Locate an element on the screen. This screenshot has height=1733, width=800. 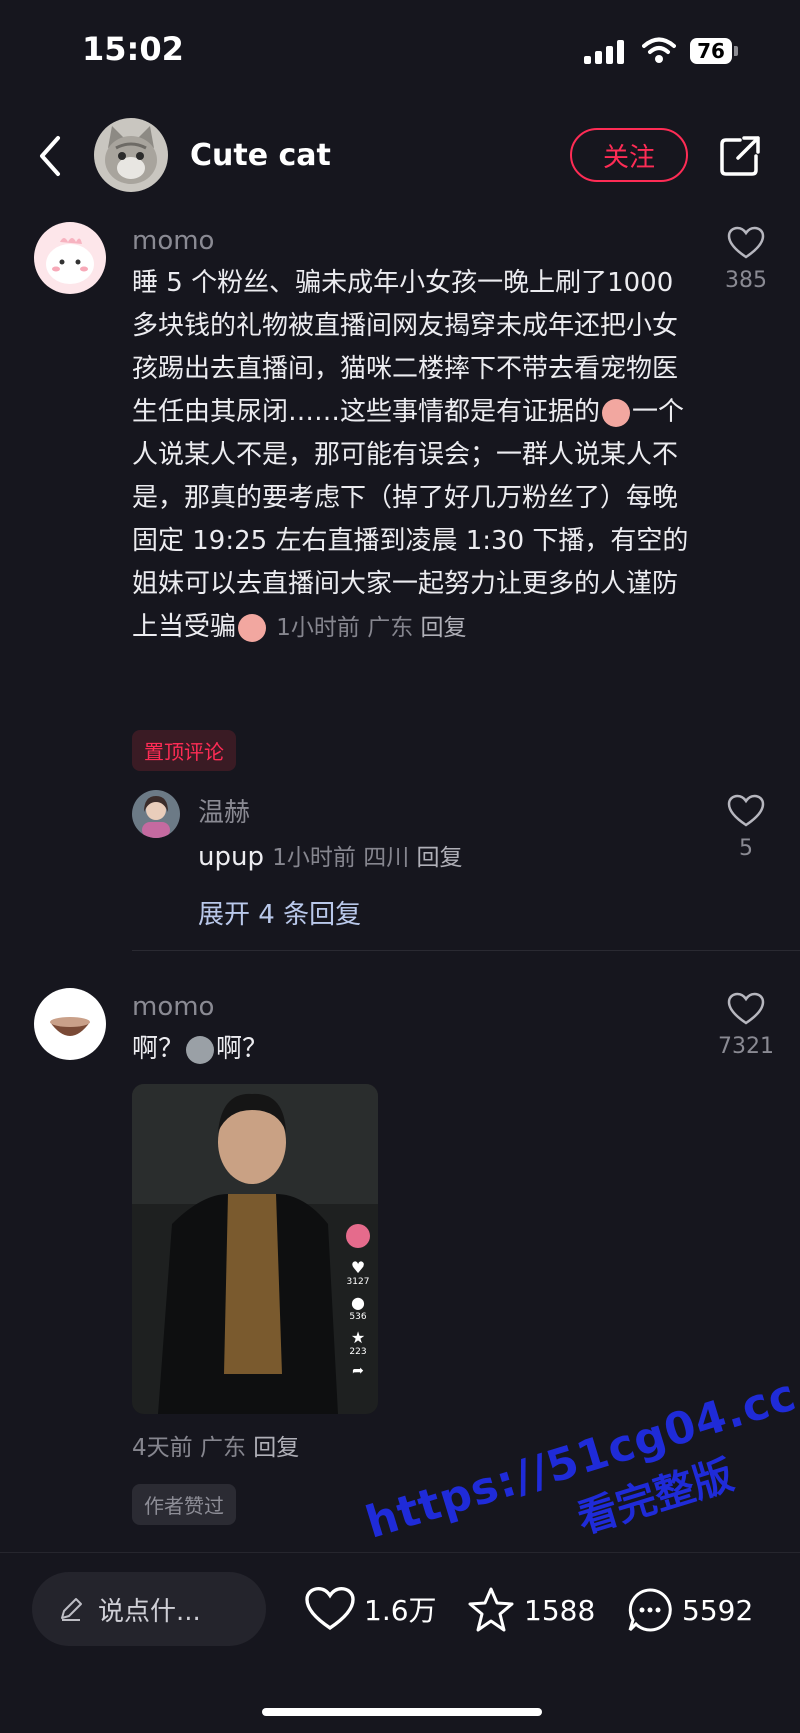
battery-level: 76 is located at coordinates (711, 51).